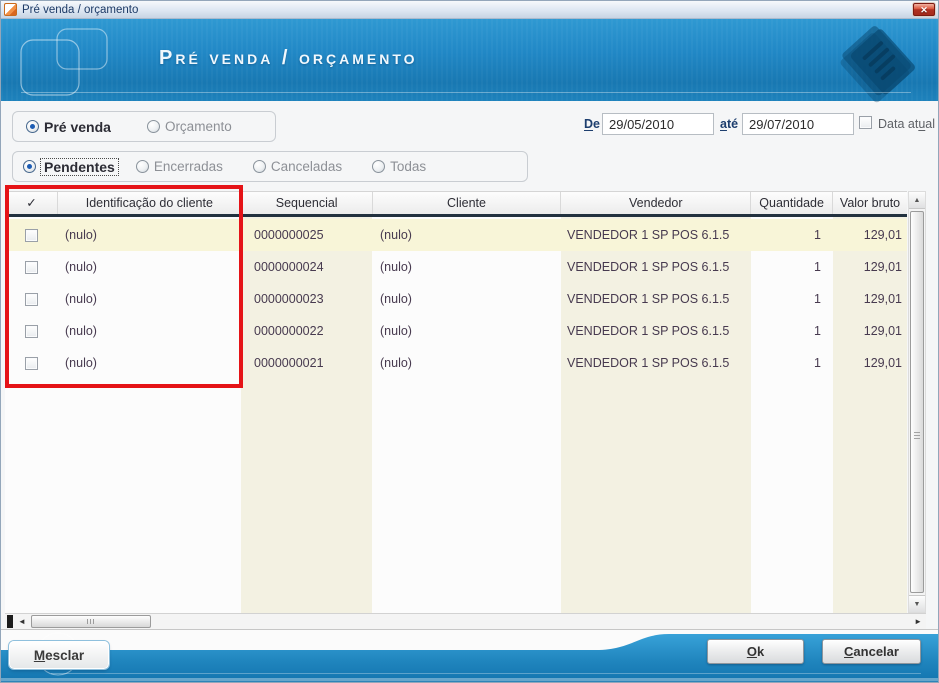  I want to click on data-atual-label: Data atual, so click(906, 124).